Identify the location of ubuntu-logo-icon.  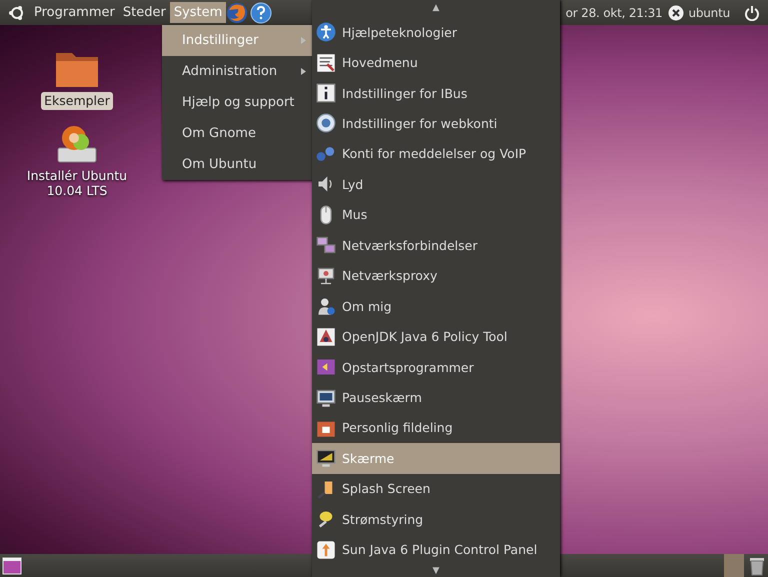
(17, 13).